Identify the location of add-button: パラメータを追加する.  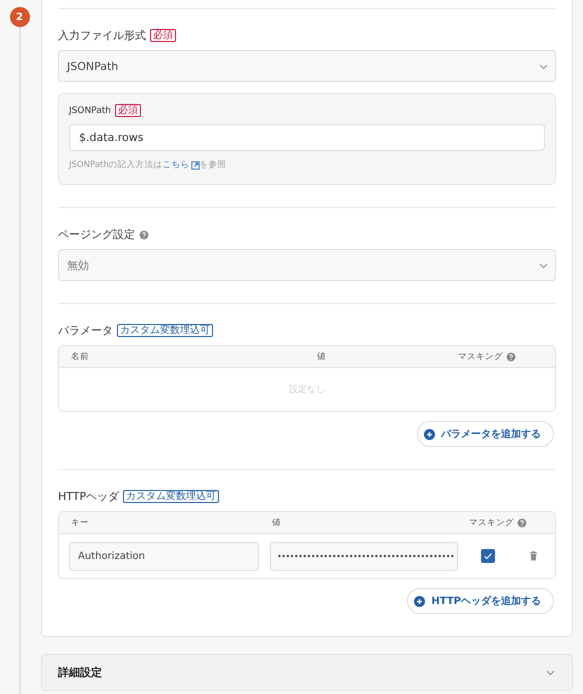
(485, 434).